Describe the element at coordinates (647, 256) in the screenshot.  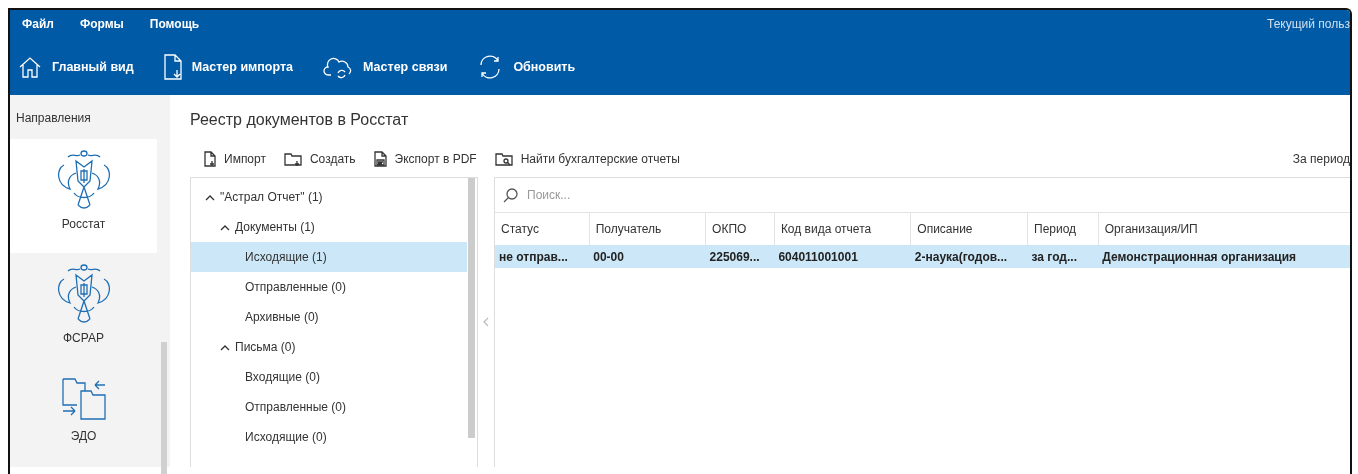
I see `table-cell: 00-00` at that location.